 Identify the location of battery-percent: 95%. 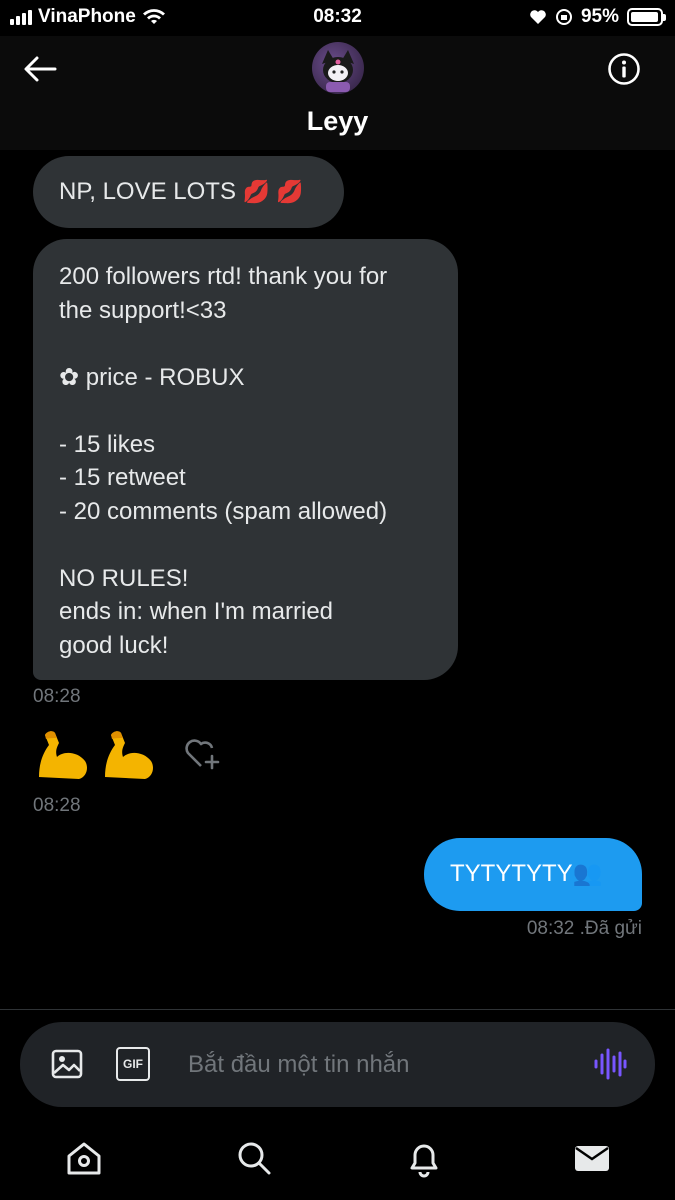
(599, 16).